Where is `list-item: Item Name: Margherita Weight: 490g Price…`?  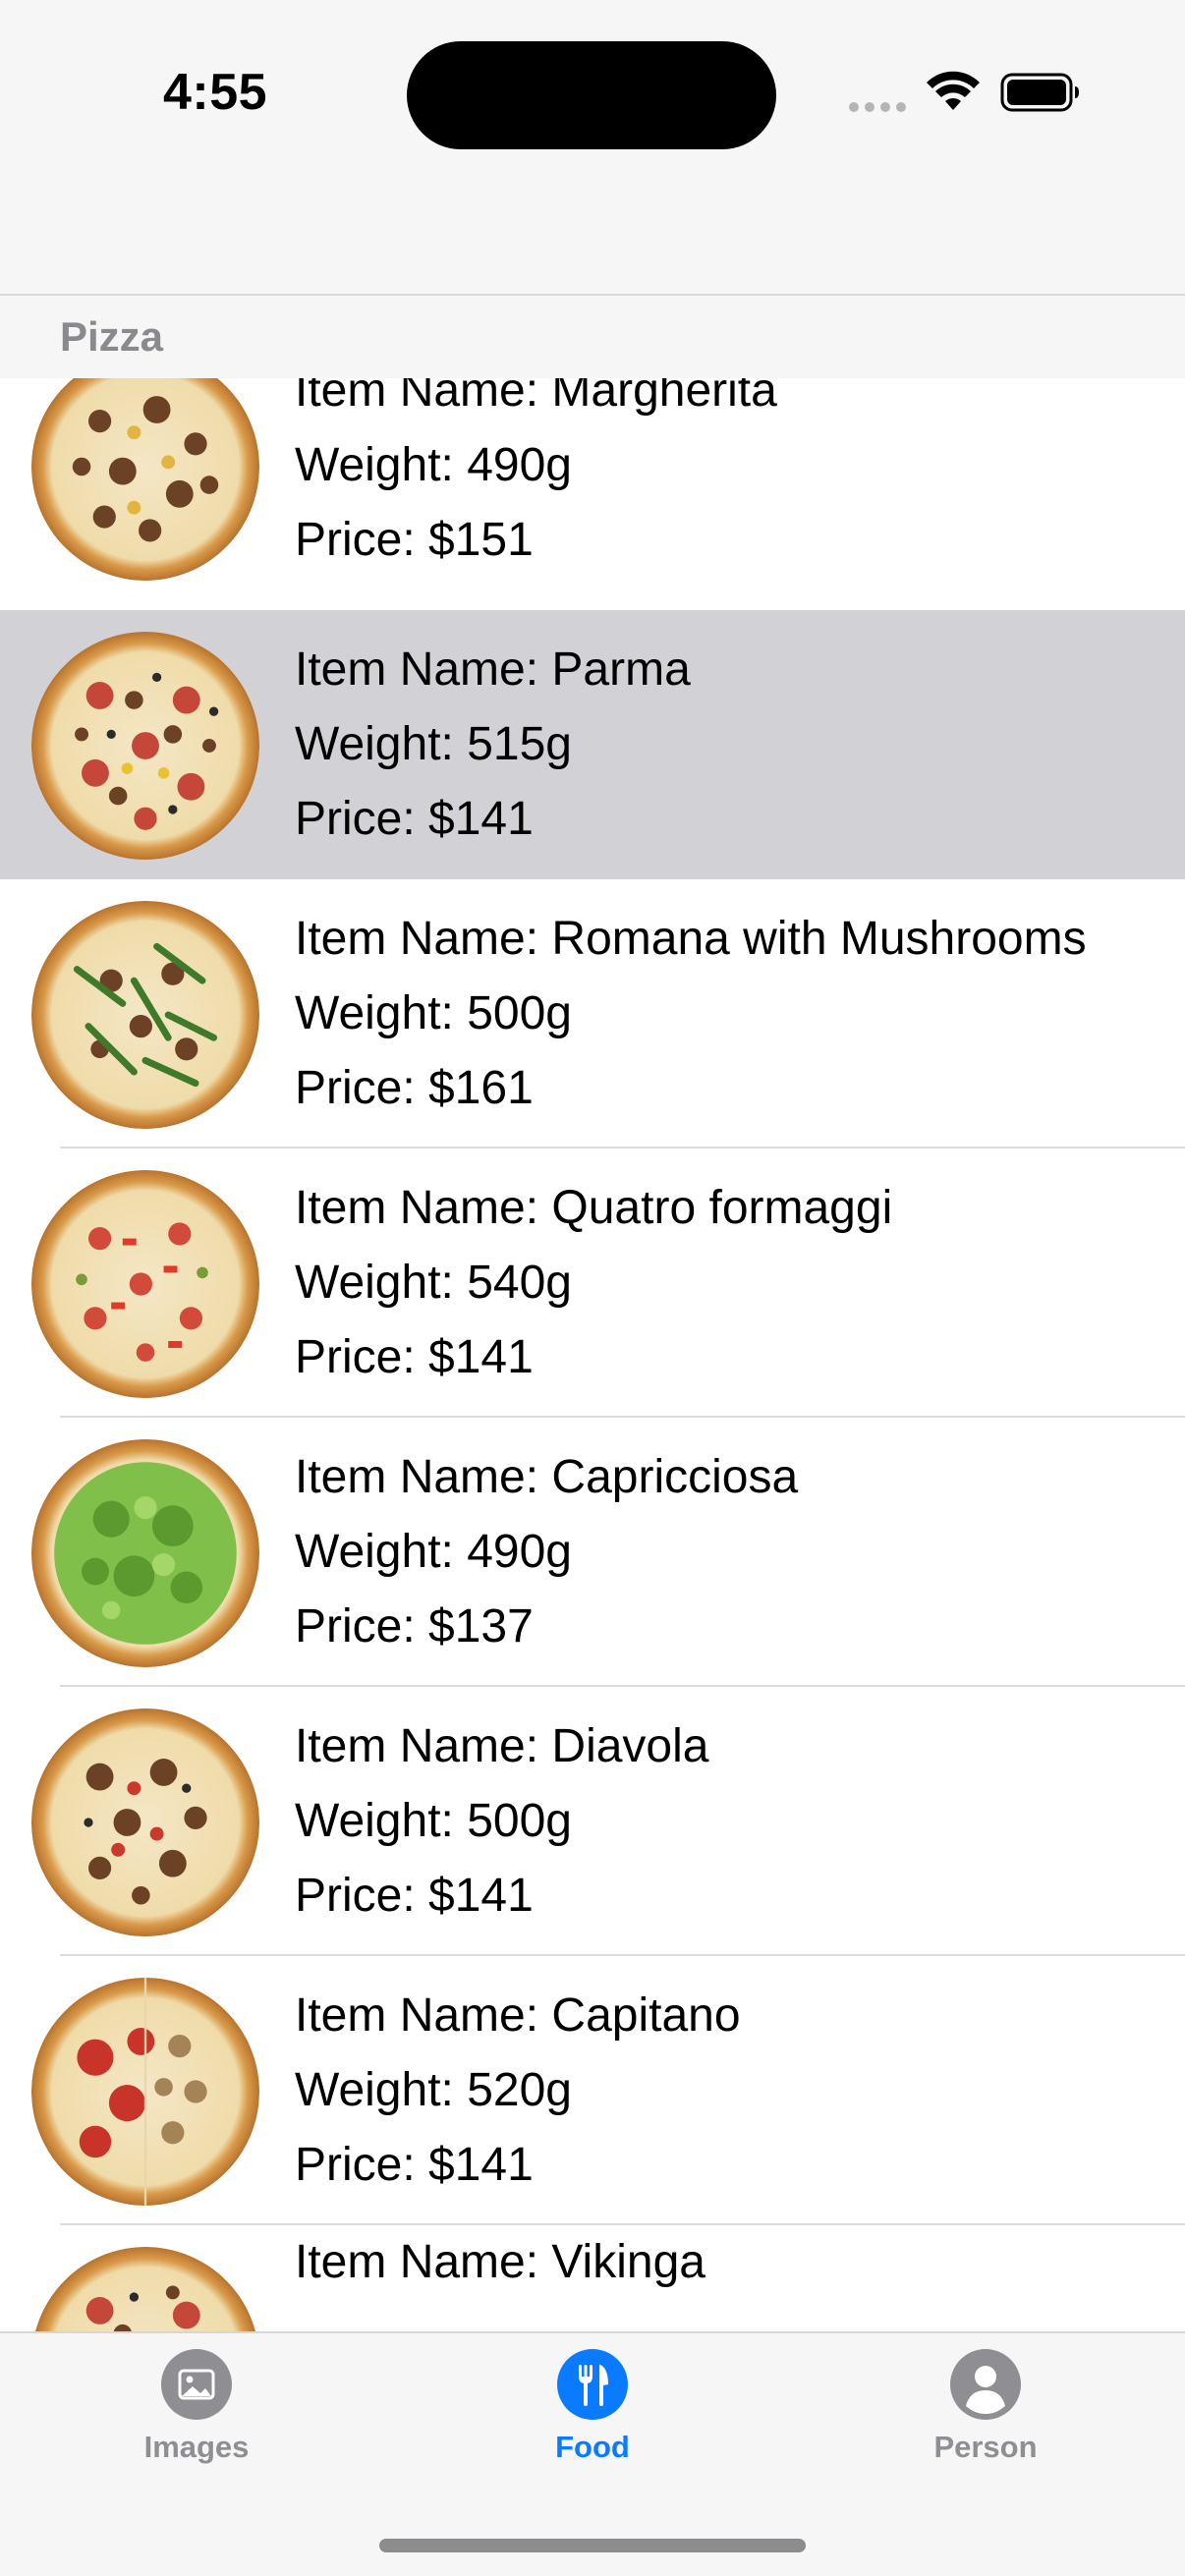
list-item: Item Name: Margherita Weight: 490g Price… is located at coordinates (592, 489).